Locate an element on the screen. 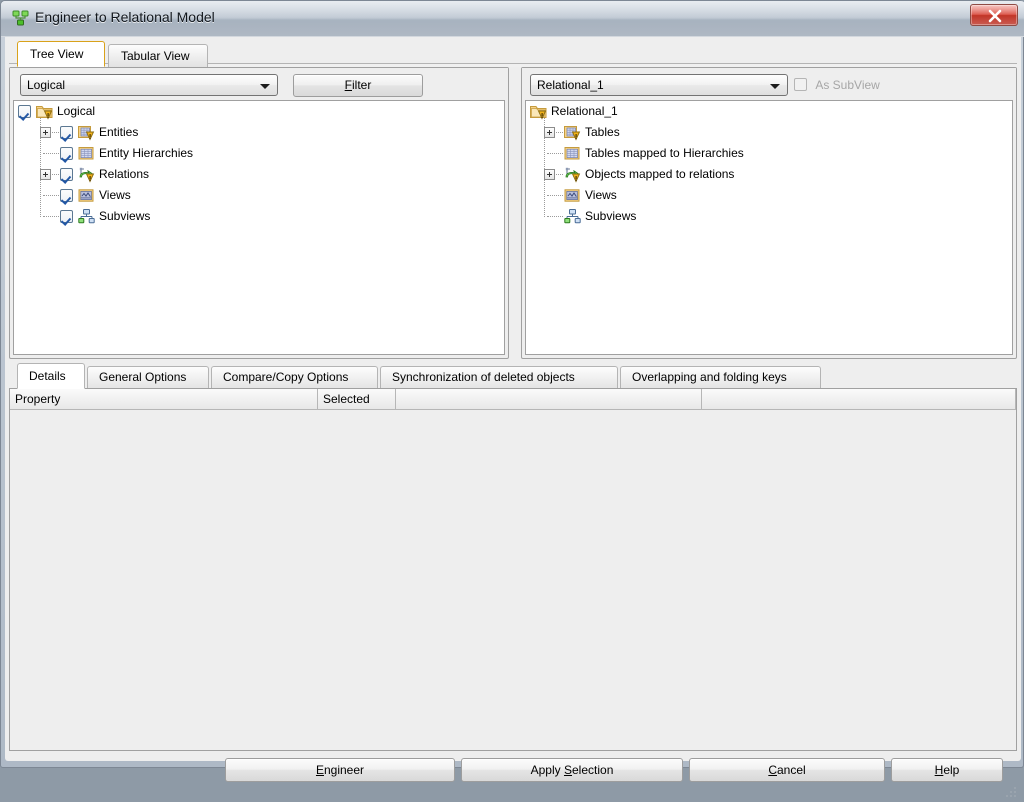 The width and height of the screenshot is (1024, 802). apply-selection-button: Apply Selection is located at coordinates (572, 770).